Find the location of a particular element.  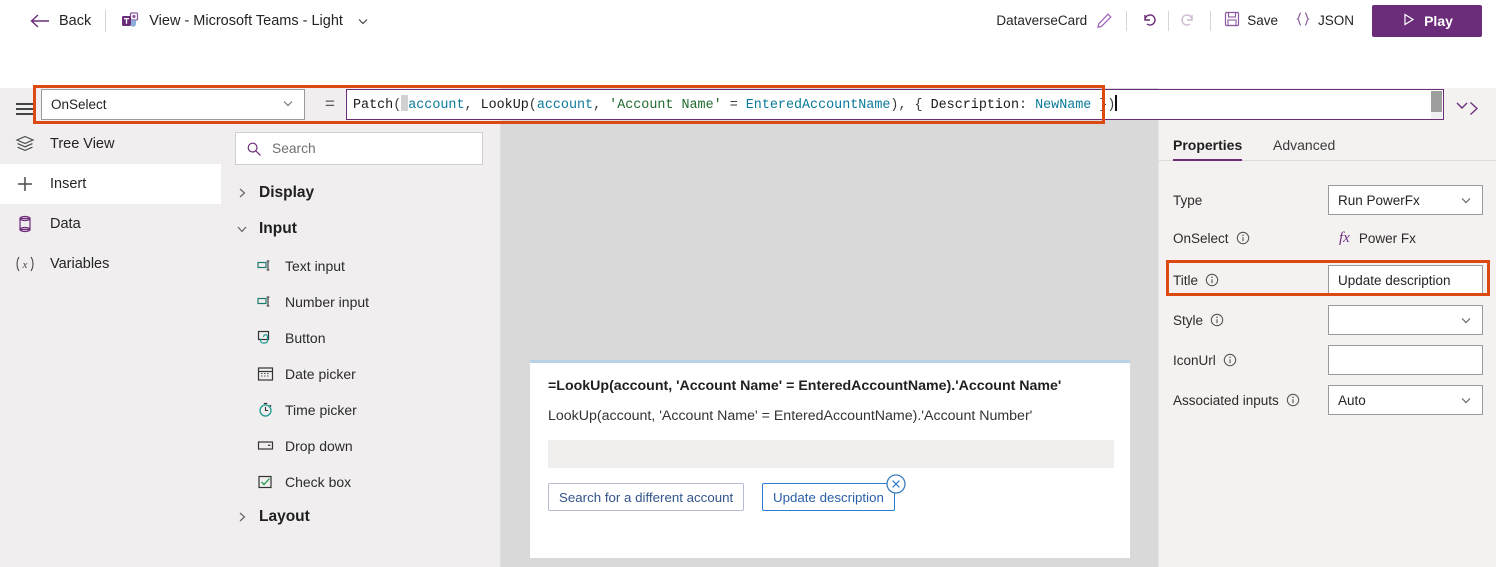

sidebar-item-variables: x Variables is located at coordinates (110, 264).